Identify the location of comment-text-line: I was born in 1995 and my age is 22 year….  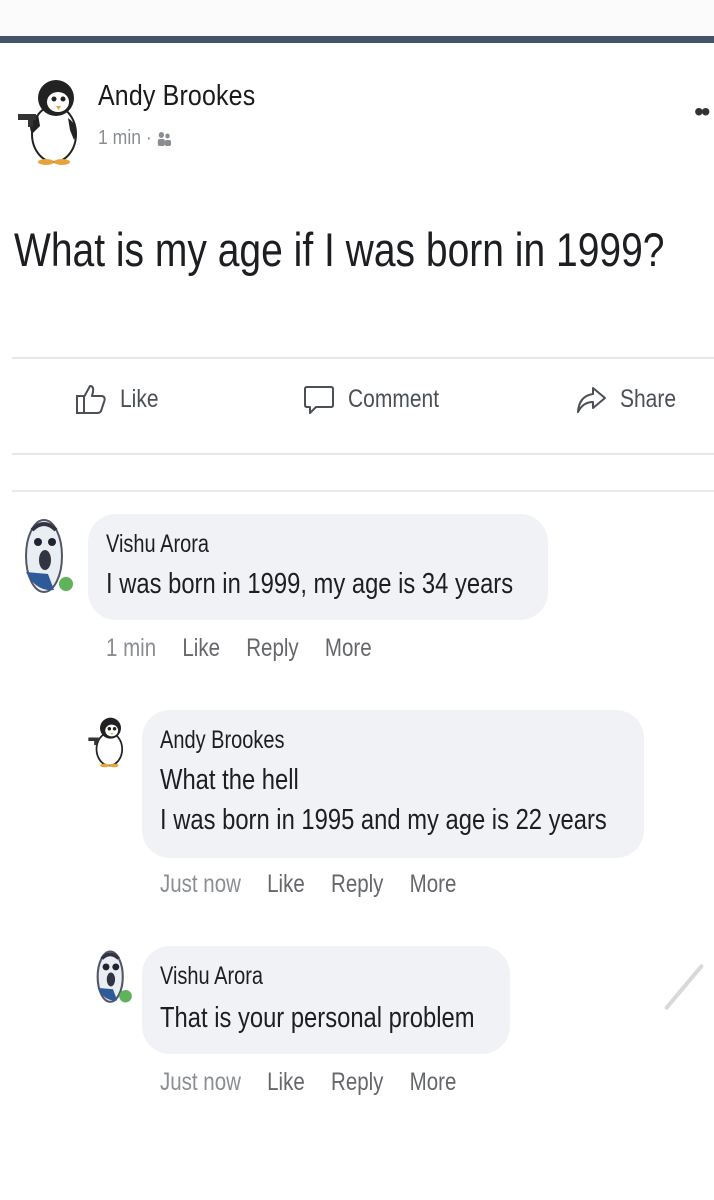
(383, 820).